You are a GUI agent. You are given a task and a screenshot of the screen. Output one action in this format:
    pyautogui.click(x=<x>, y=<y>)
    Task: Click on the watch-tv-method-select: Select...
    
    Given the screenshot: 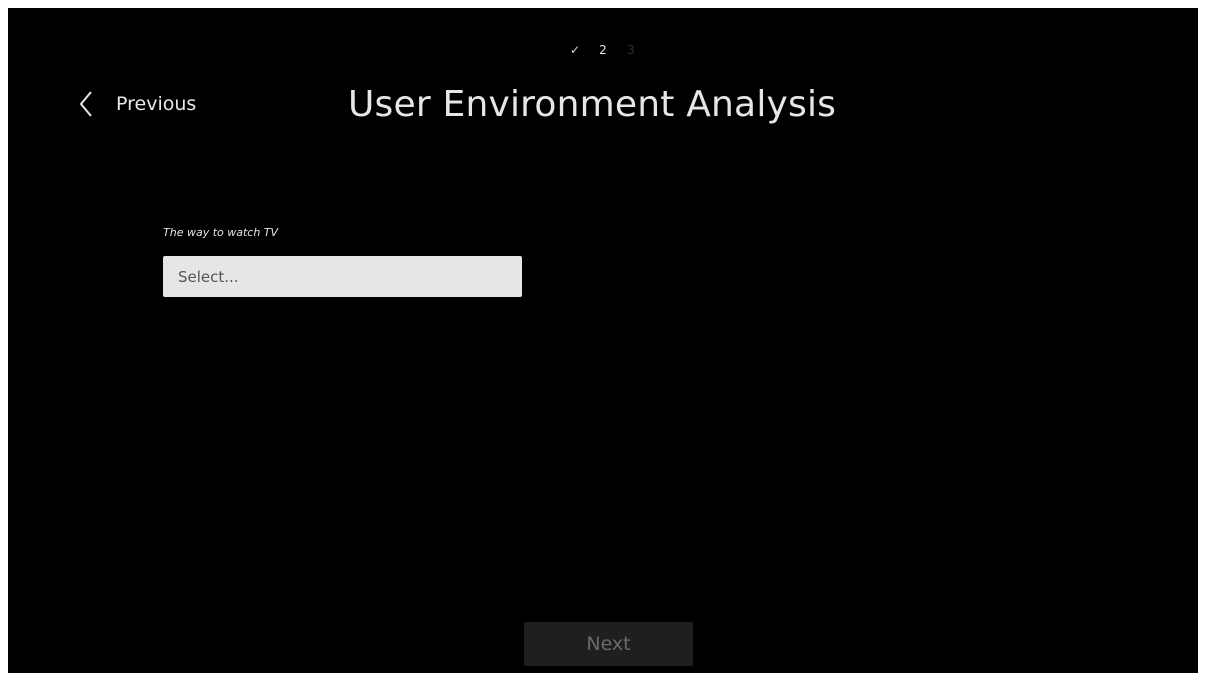 What is the action you would take?
    pyautogui.click(x=342, y=276)
    